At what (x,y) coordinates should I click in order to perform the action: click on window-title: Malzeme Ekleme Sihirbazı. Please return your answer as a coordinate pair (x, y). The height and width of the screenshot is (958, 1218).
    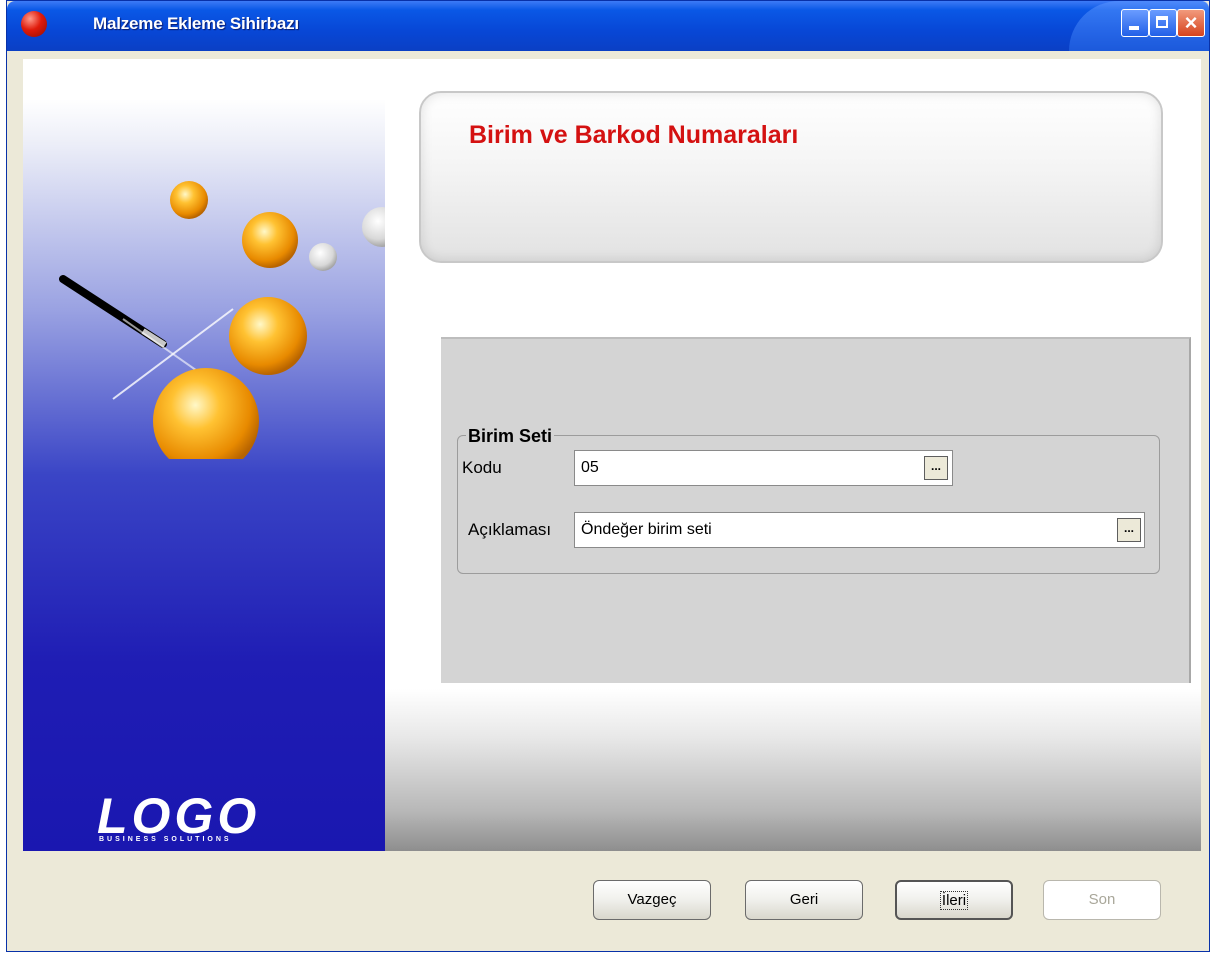
    Looking at the image, I should click on (196, 23).